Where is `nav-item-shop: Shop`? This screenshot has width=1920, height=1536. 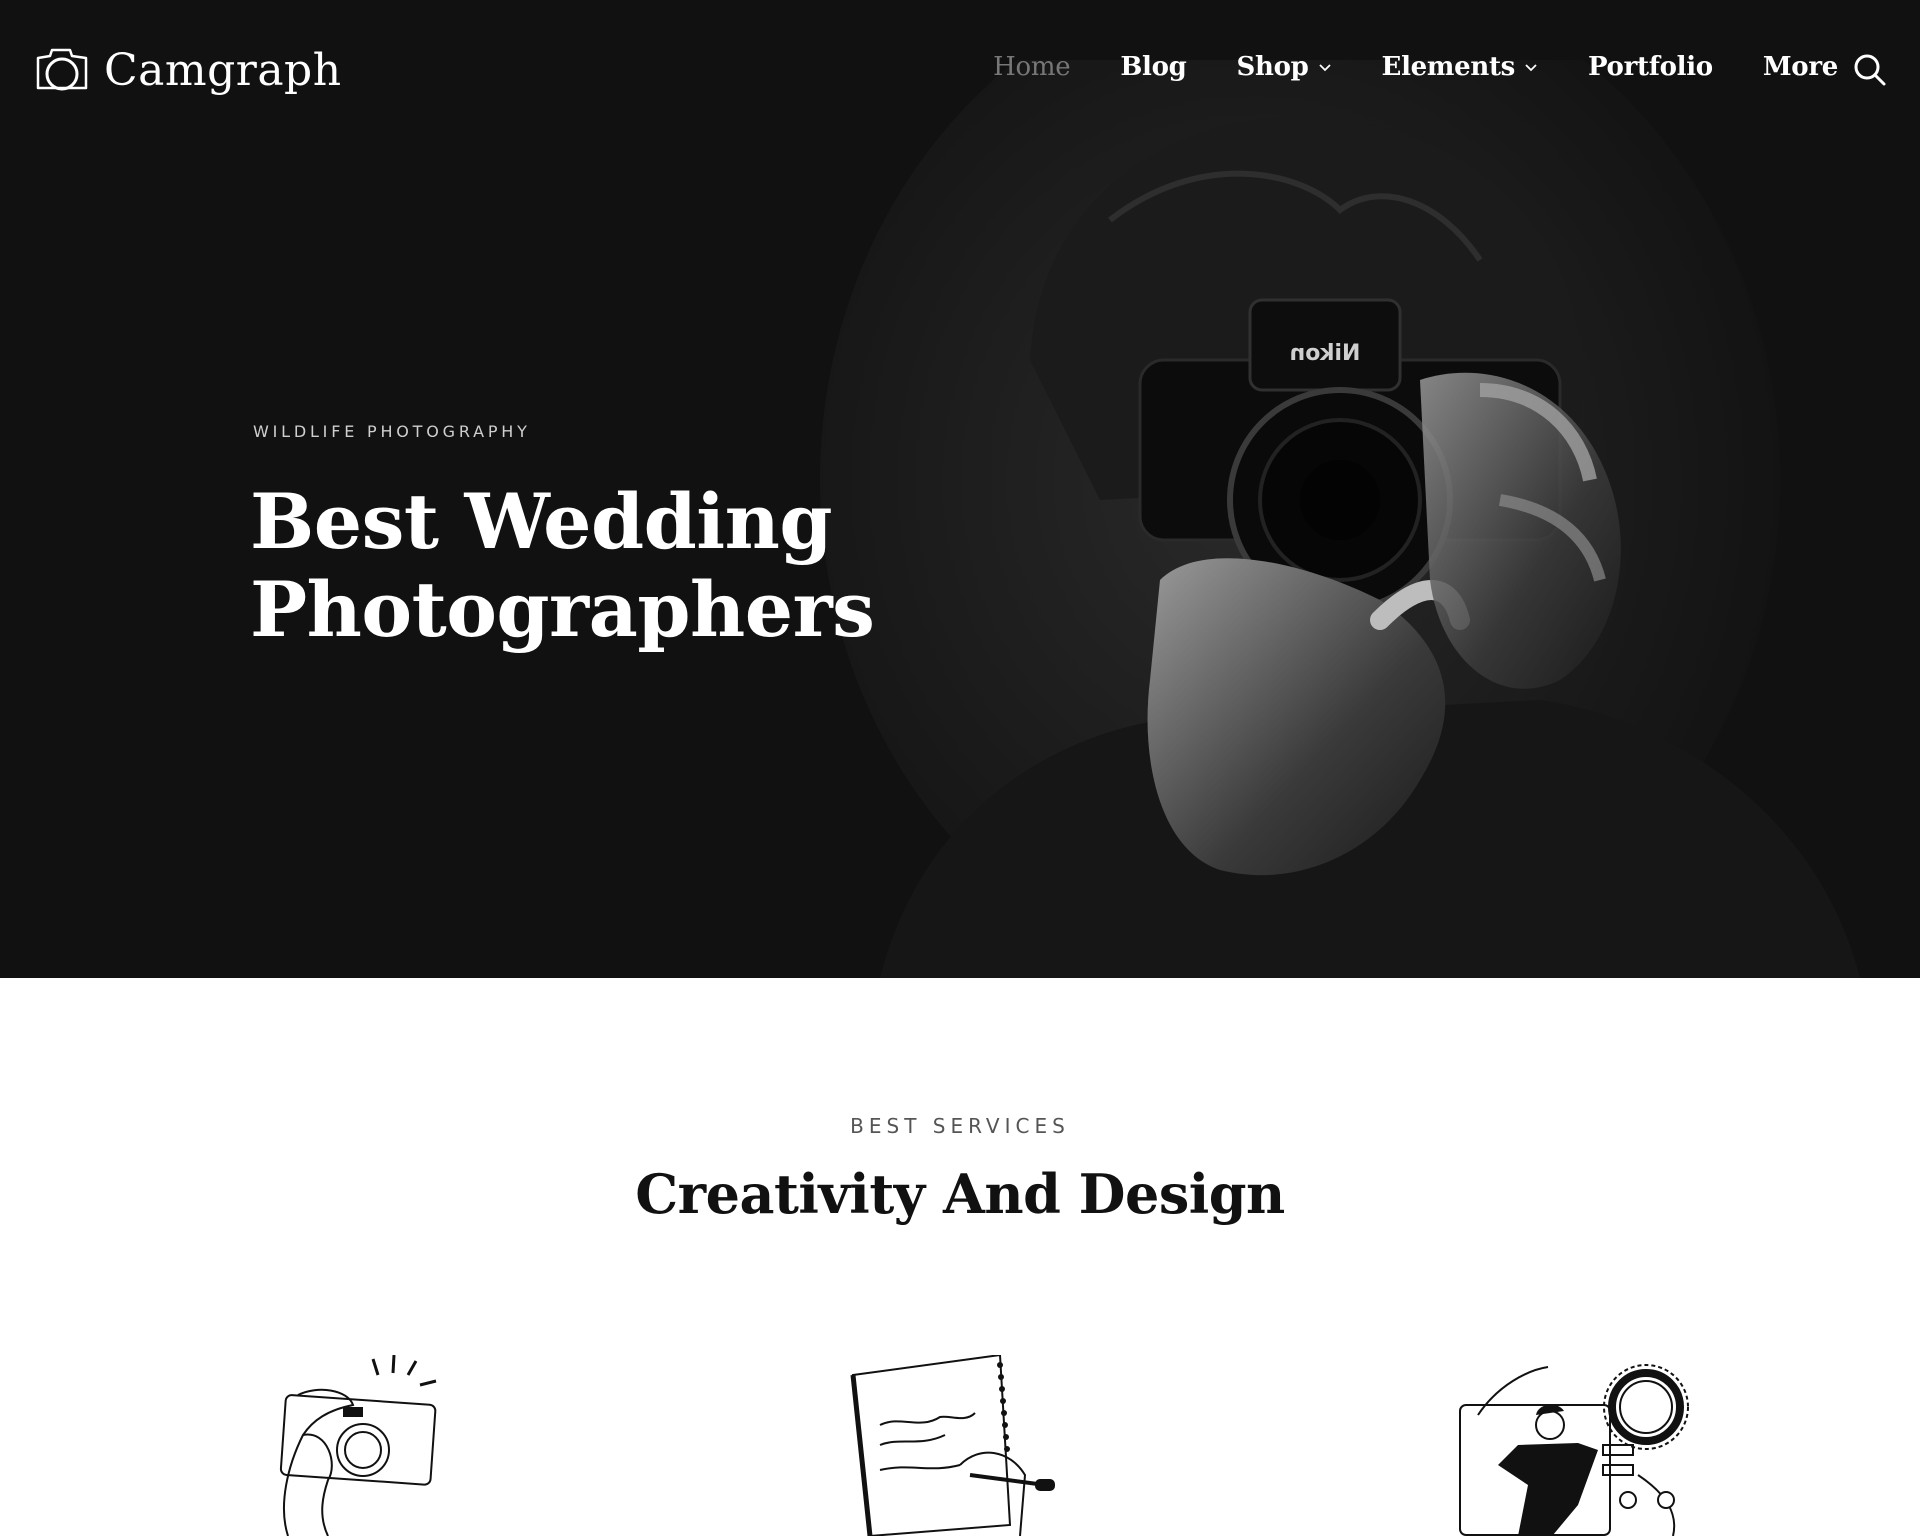
nav-item-shop: Shop is located at coordinates (1284, 67).